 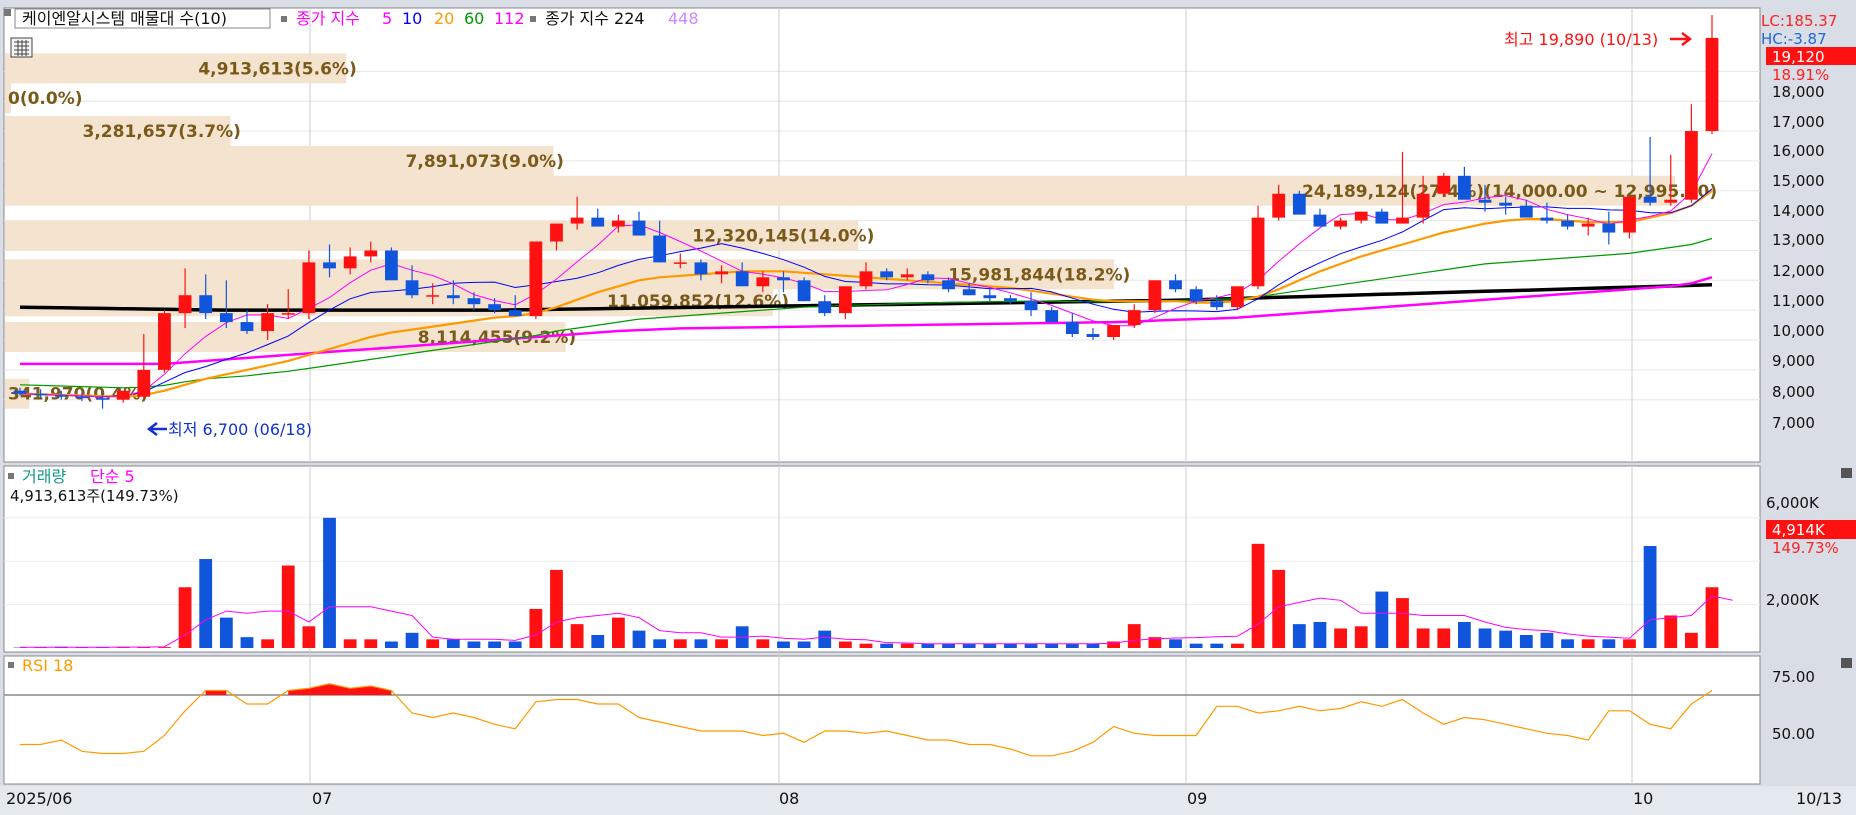 I want to click on volume-last-pct: 149.73%, so click(x=1805, y=548).